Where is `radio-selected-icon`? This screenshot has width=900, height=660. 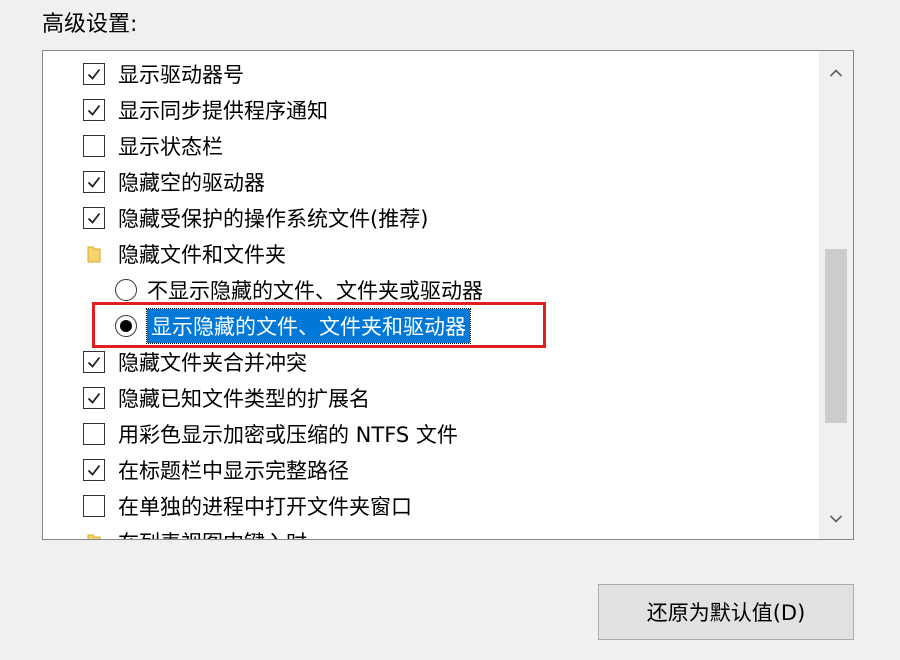 radio-selected-icon is located at coordinates (126, 326).